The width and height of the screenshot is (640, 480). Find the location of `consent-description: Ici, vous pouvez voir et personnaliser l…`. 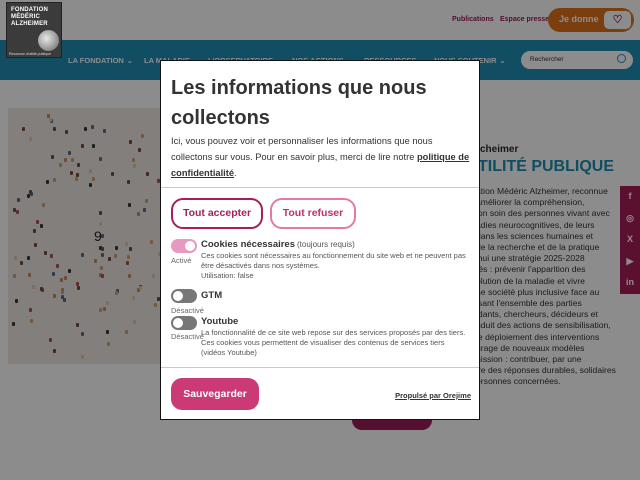

consent-description: Ici, vous pouvez voir et personnaliser l… is located at coordinates (321, 157).